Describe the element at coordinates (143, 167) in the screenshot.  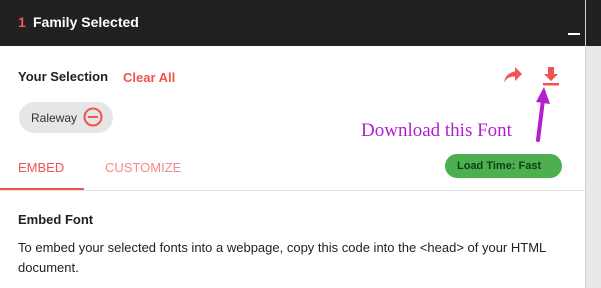
I see `tab-customize: CUSTOMIZE` at that location.